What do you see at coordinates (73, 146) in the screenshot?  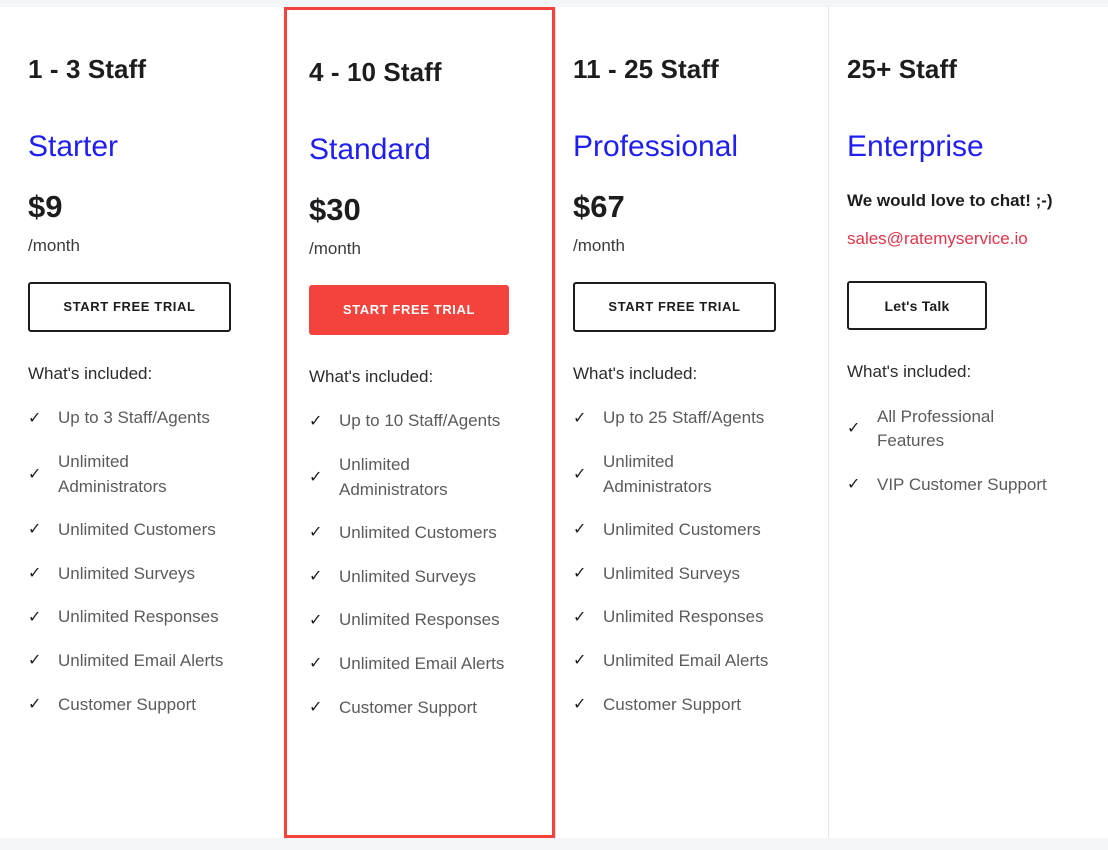 I see `plan-name: Starter` at bounding box center [73, 146].